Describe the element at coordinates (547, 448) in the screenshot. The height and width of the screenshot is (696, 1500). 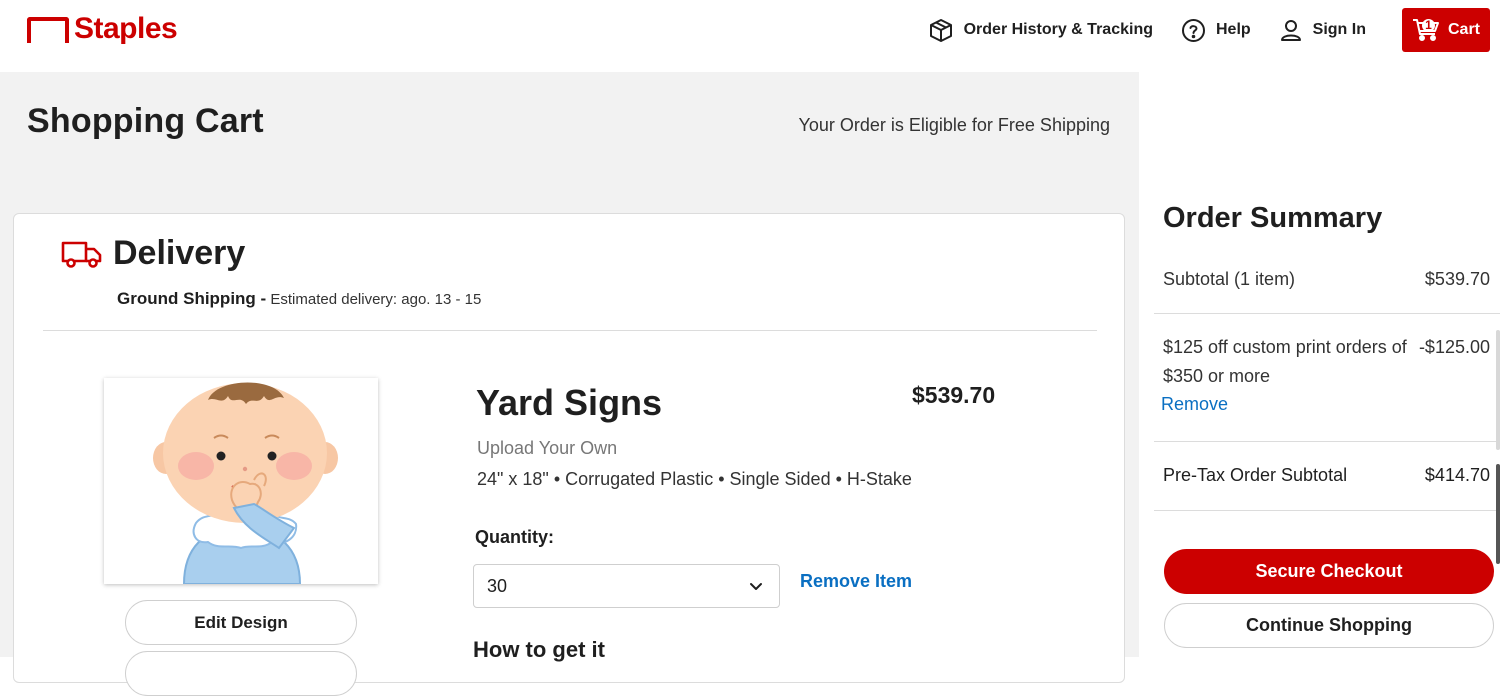
I see `product-subtitle: Upload Your Own` at that location.